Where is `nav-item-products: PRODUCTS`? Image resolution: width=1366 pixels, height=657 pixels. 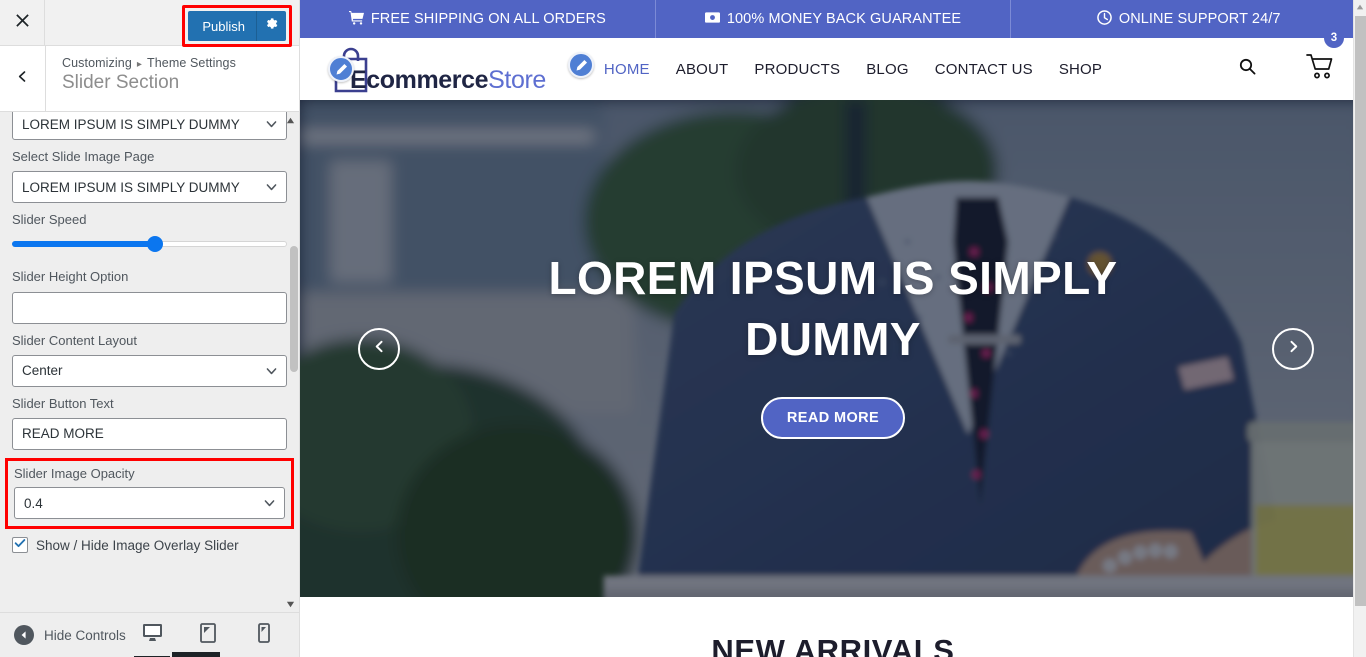 nav-item-products: PRODUCTS is located at coordinates (797, 69).